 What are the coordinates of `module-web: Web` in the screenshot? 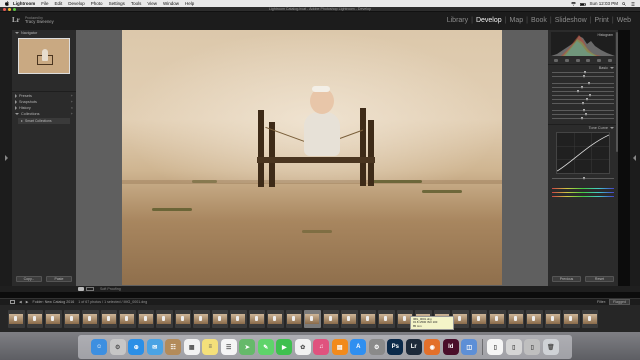 It's located at (624, 20).